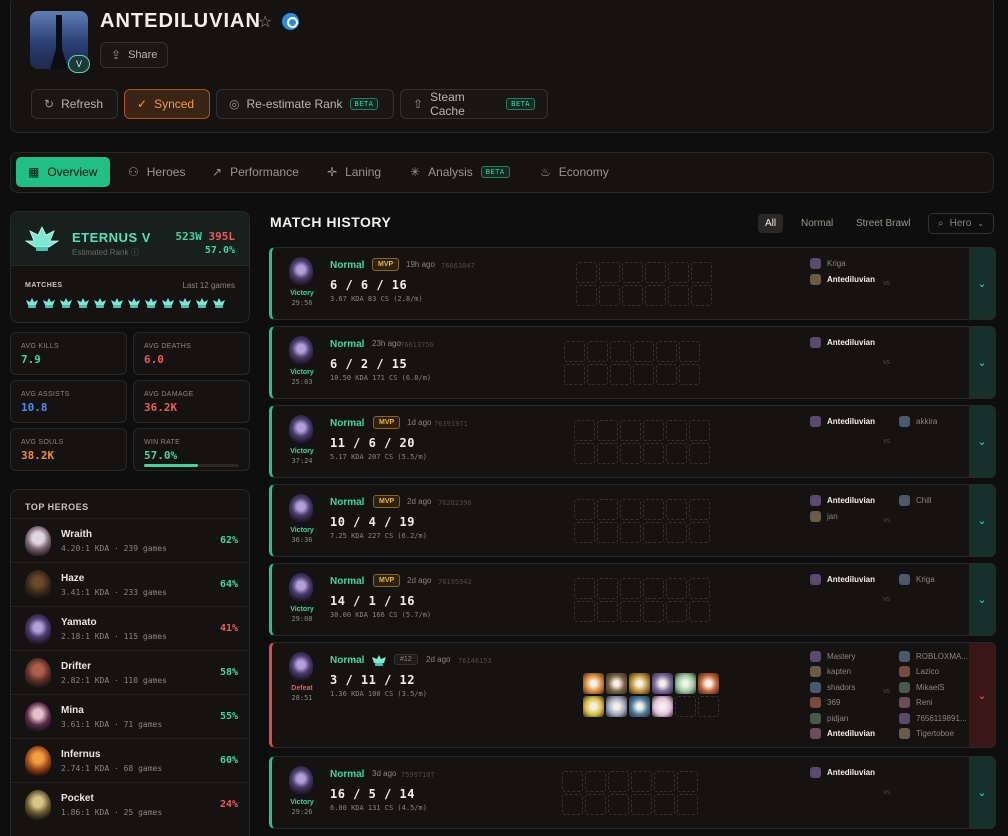 This screenshot has height=836, width=1008. What do you see at coordinates (347, 265) in the screenshot?
I see `match-mode: Normal` at bounding box center [347, 265].